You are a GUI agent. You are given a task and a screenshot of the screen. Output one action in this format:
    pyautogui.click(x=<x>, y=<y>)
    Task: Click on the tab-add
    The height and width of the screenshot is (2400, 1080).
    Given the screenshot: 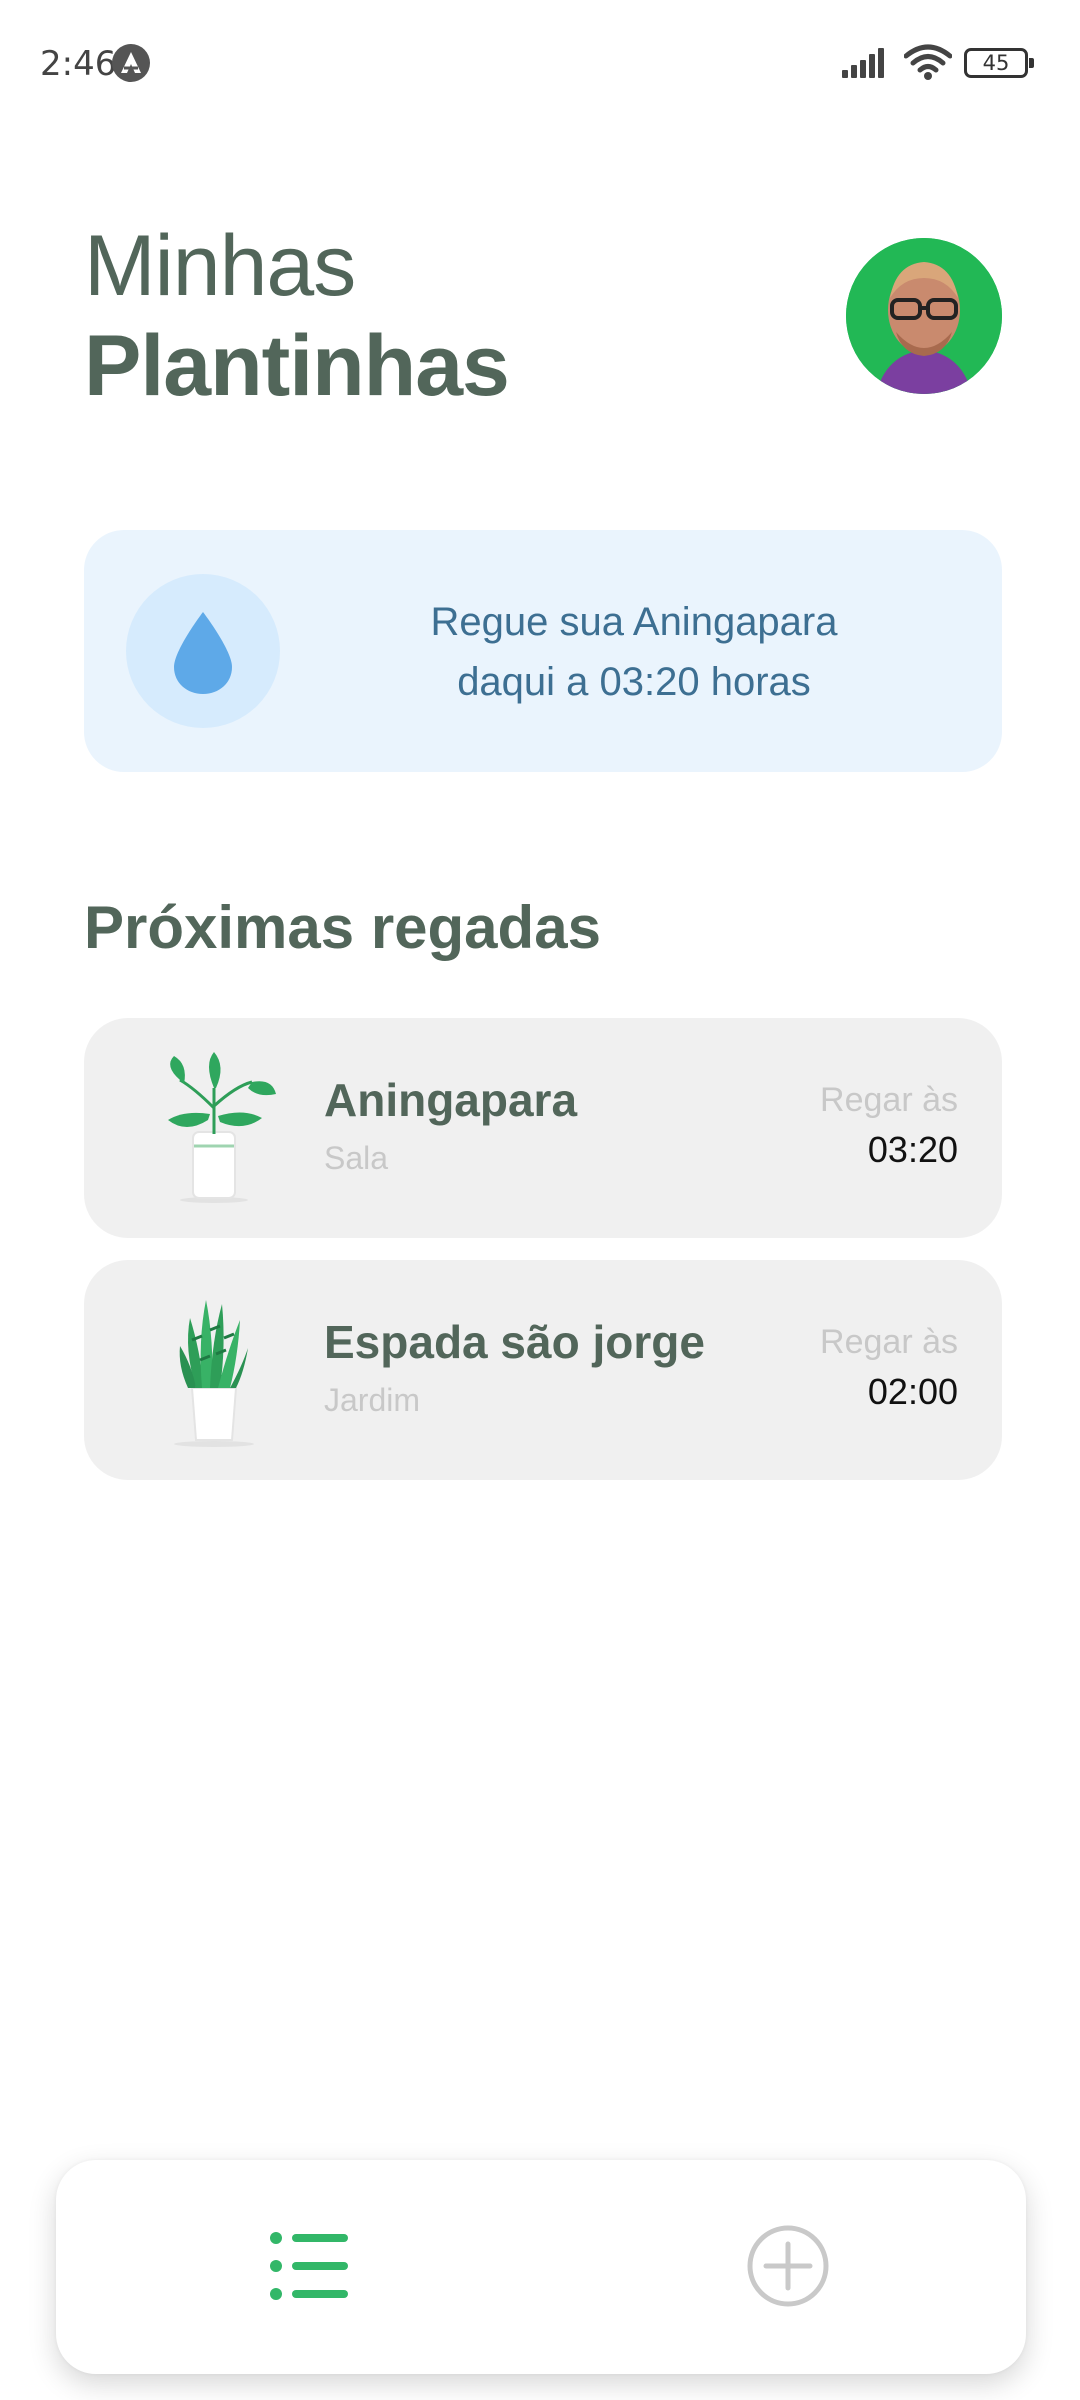 What is the action you would take?
    pyautogui.click(x=788, y=2266)
    